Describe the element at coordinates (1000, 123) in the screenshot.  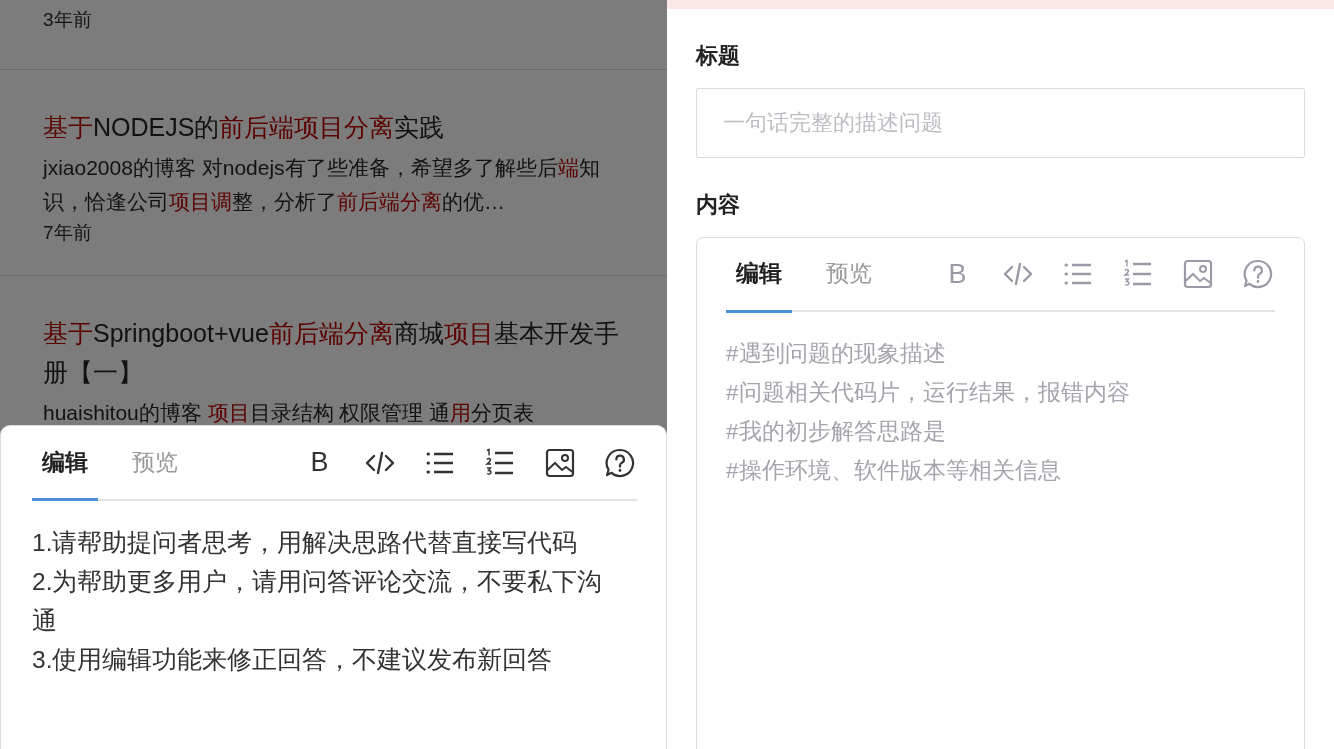
I see `title-field: 一句话完整的描述问题` at that location.